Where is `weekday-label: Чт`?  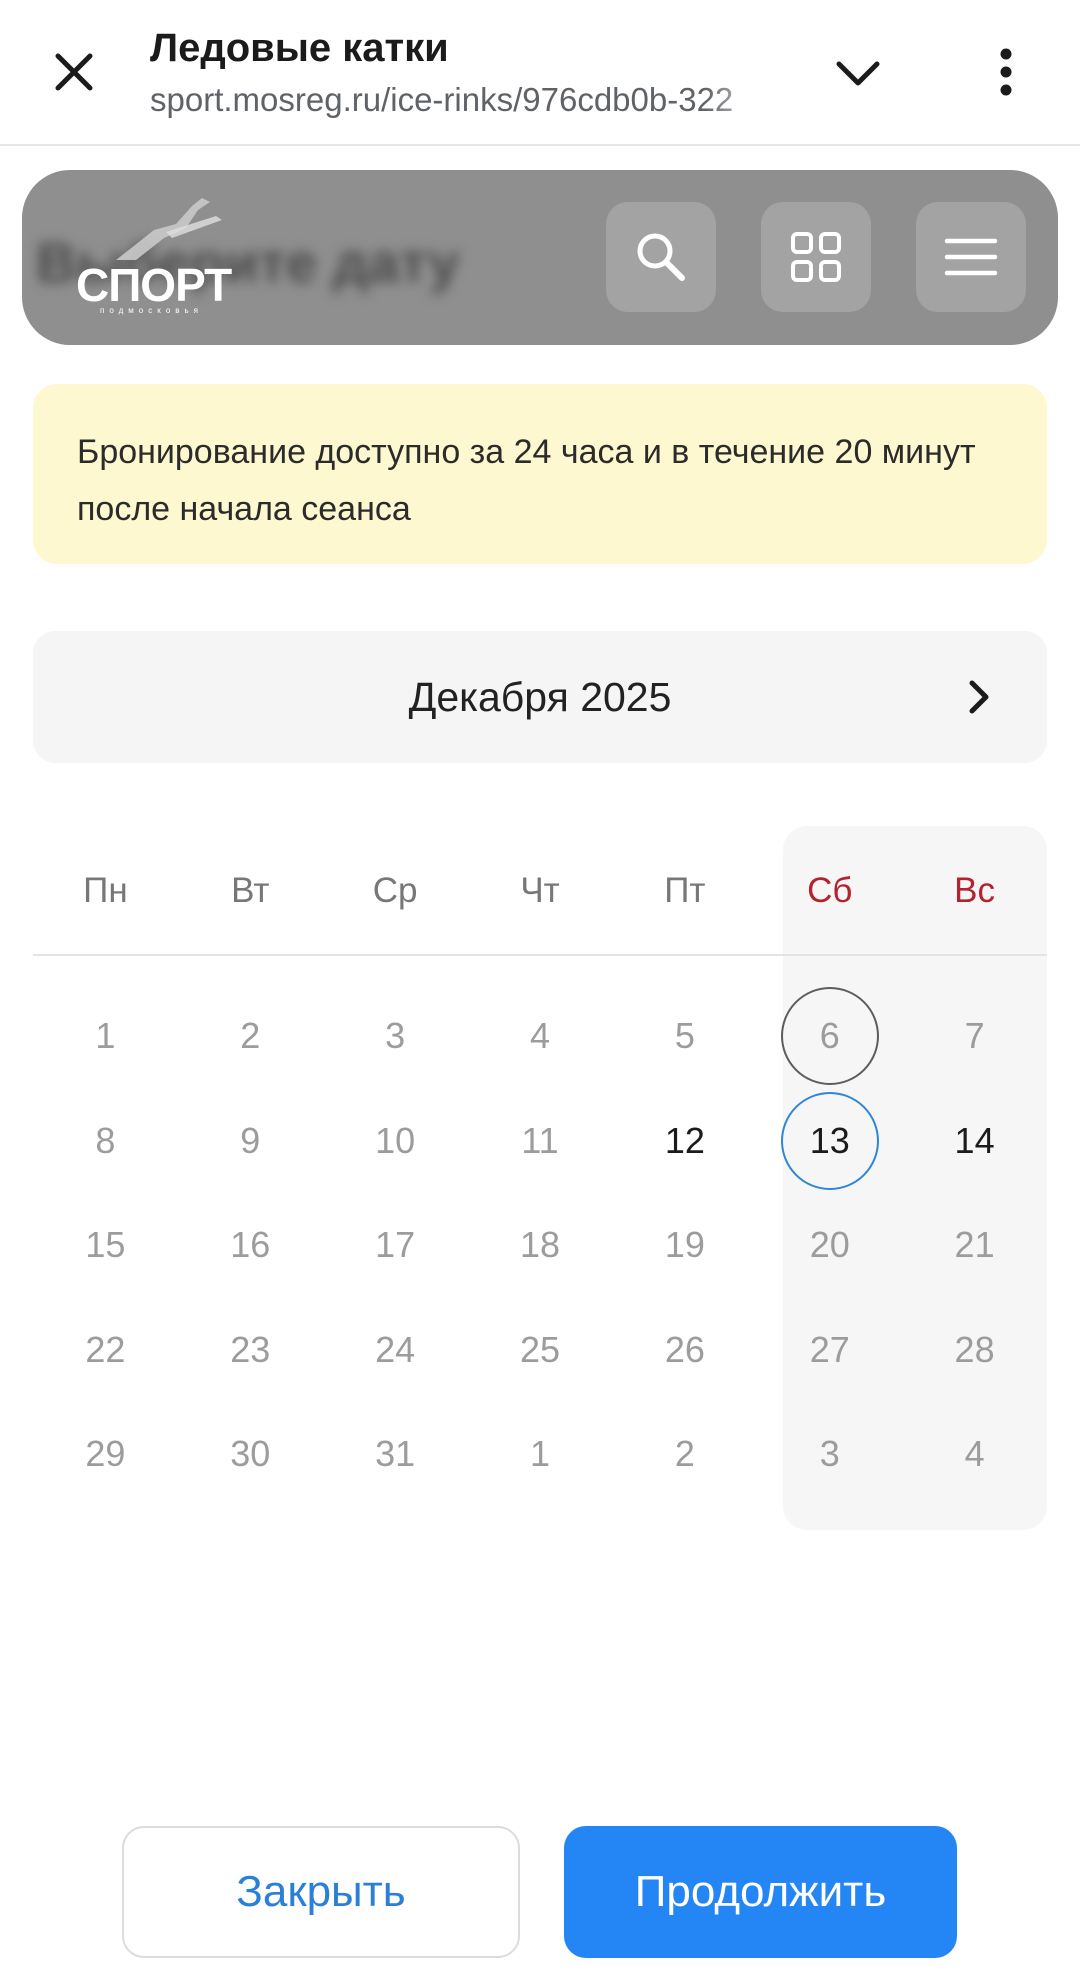
weekday-label: Чт is located at coordinates (540, 890).